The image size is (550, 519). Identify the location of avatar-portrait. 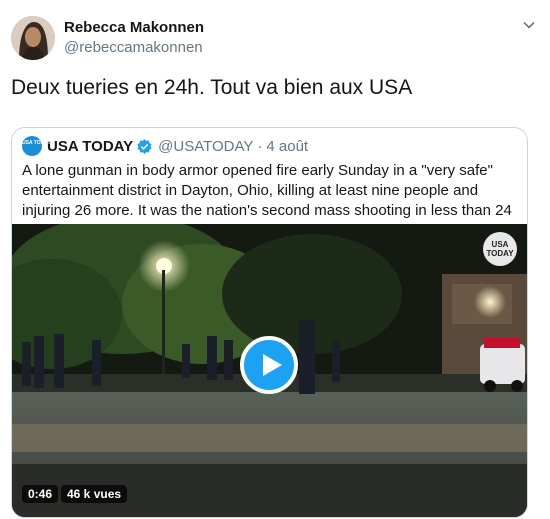
(33, 38).